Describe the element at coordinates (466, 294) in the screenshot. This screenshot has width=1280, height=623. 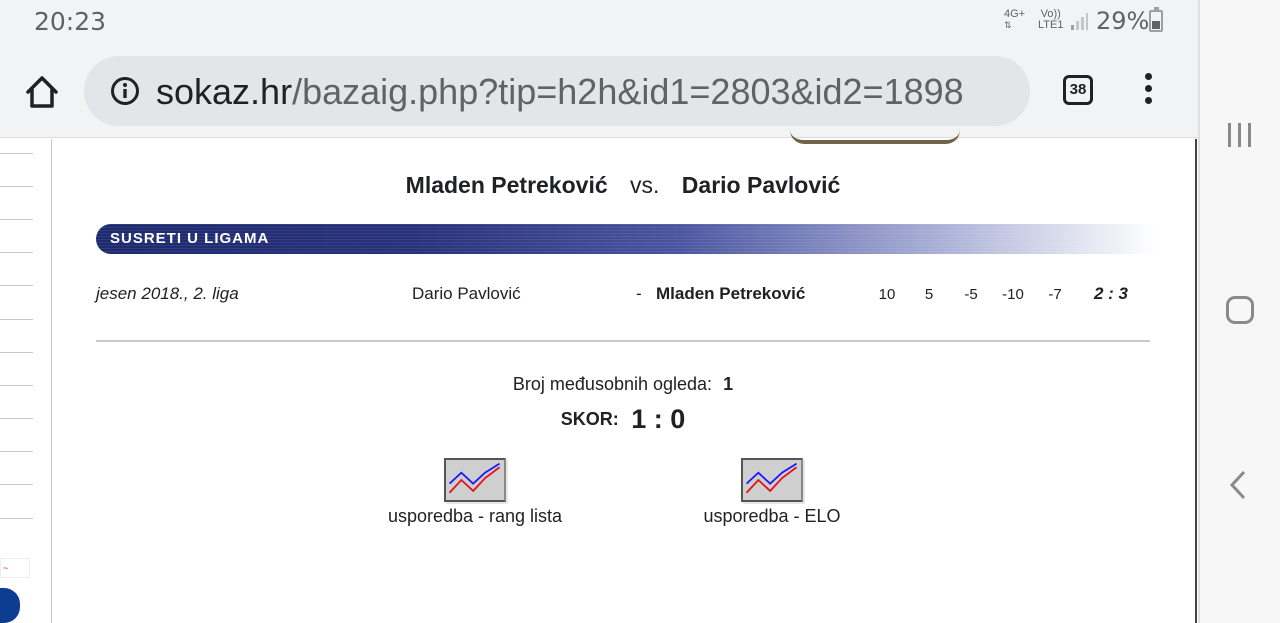
I see `match-home-player: Dario Pavlović` at that location.